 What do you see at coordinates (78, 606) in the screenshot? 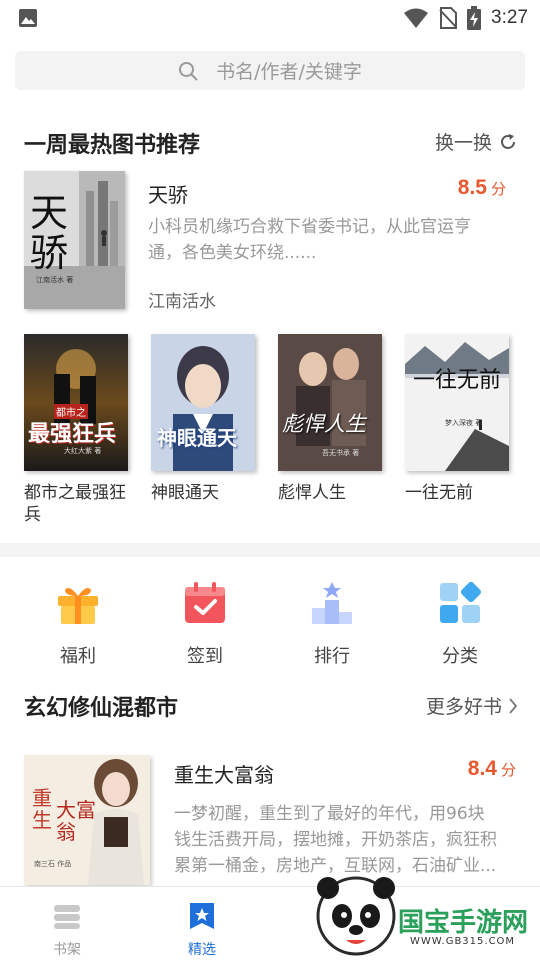
I see `gift-icon` at bounding box center [78, 606].